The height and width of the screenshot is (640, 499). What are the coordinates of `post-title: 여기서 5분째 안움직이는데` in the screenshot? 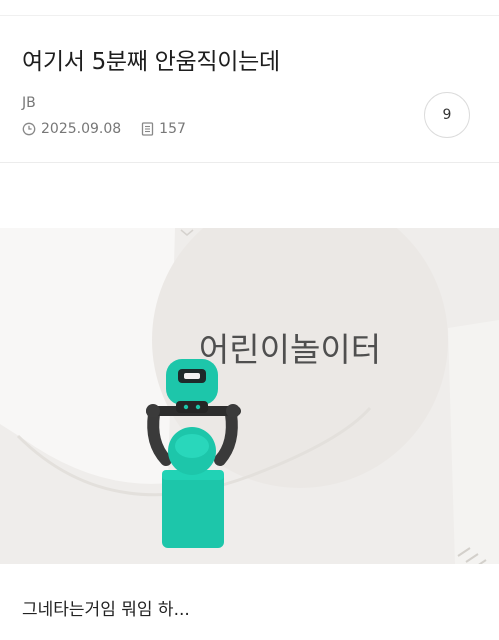 It's located at (151, 62).